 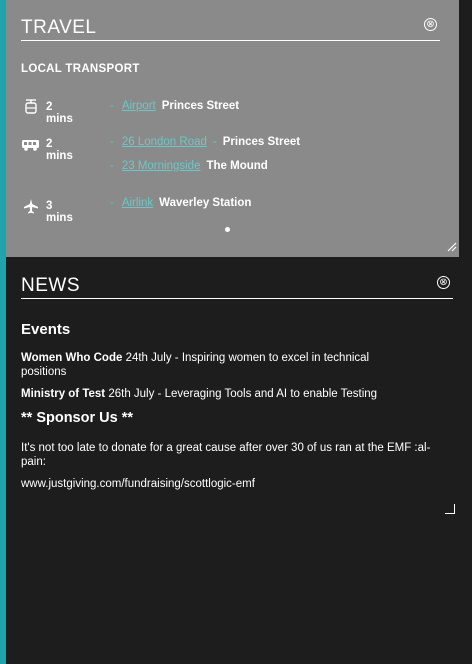 What do you see at coordinates (59, 27) in the screenshot?
I see `travel-title: TRAVEL` at bounding box center [59, 27].